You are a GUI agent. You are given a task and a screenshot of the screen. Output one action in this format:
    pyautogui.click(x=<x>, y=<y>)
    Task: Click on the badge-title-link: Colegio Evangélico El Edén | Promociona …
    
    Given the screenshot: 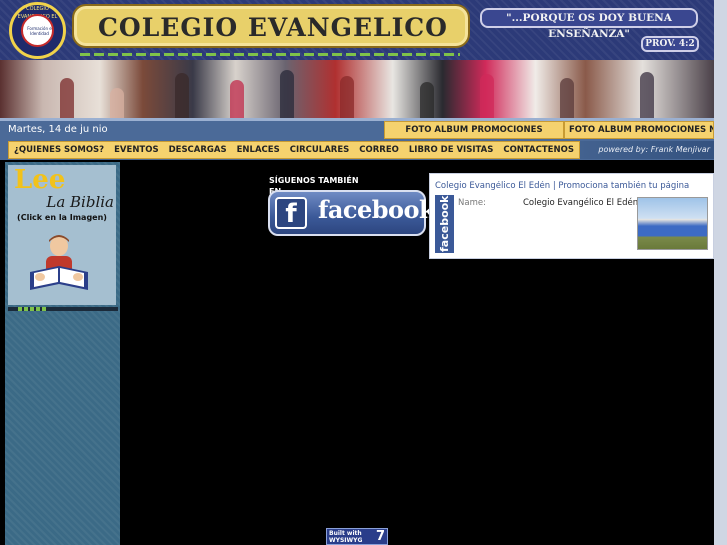 What is the action you would take?
    pyautogui.click(x=574, y=186)
    